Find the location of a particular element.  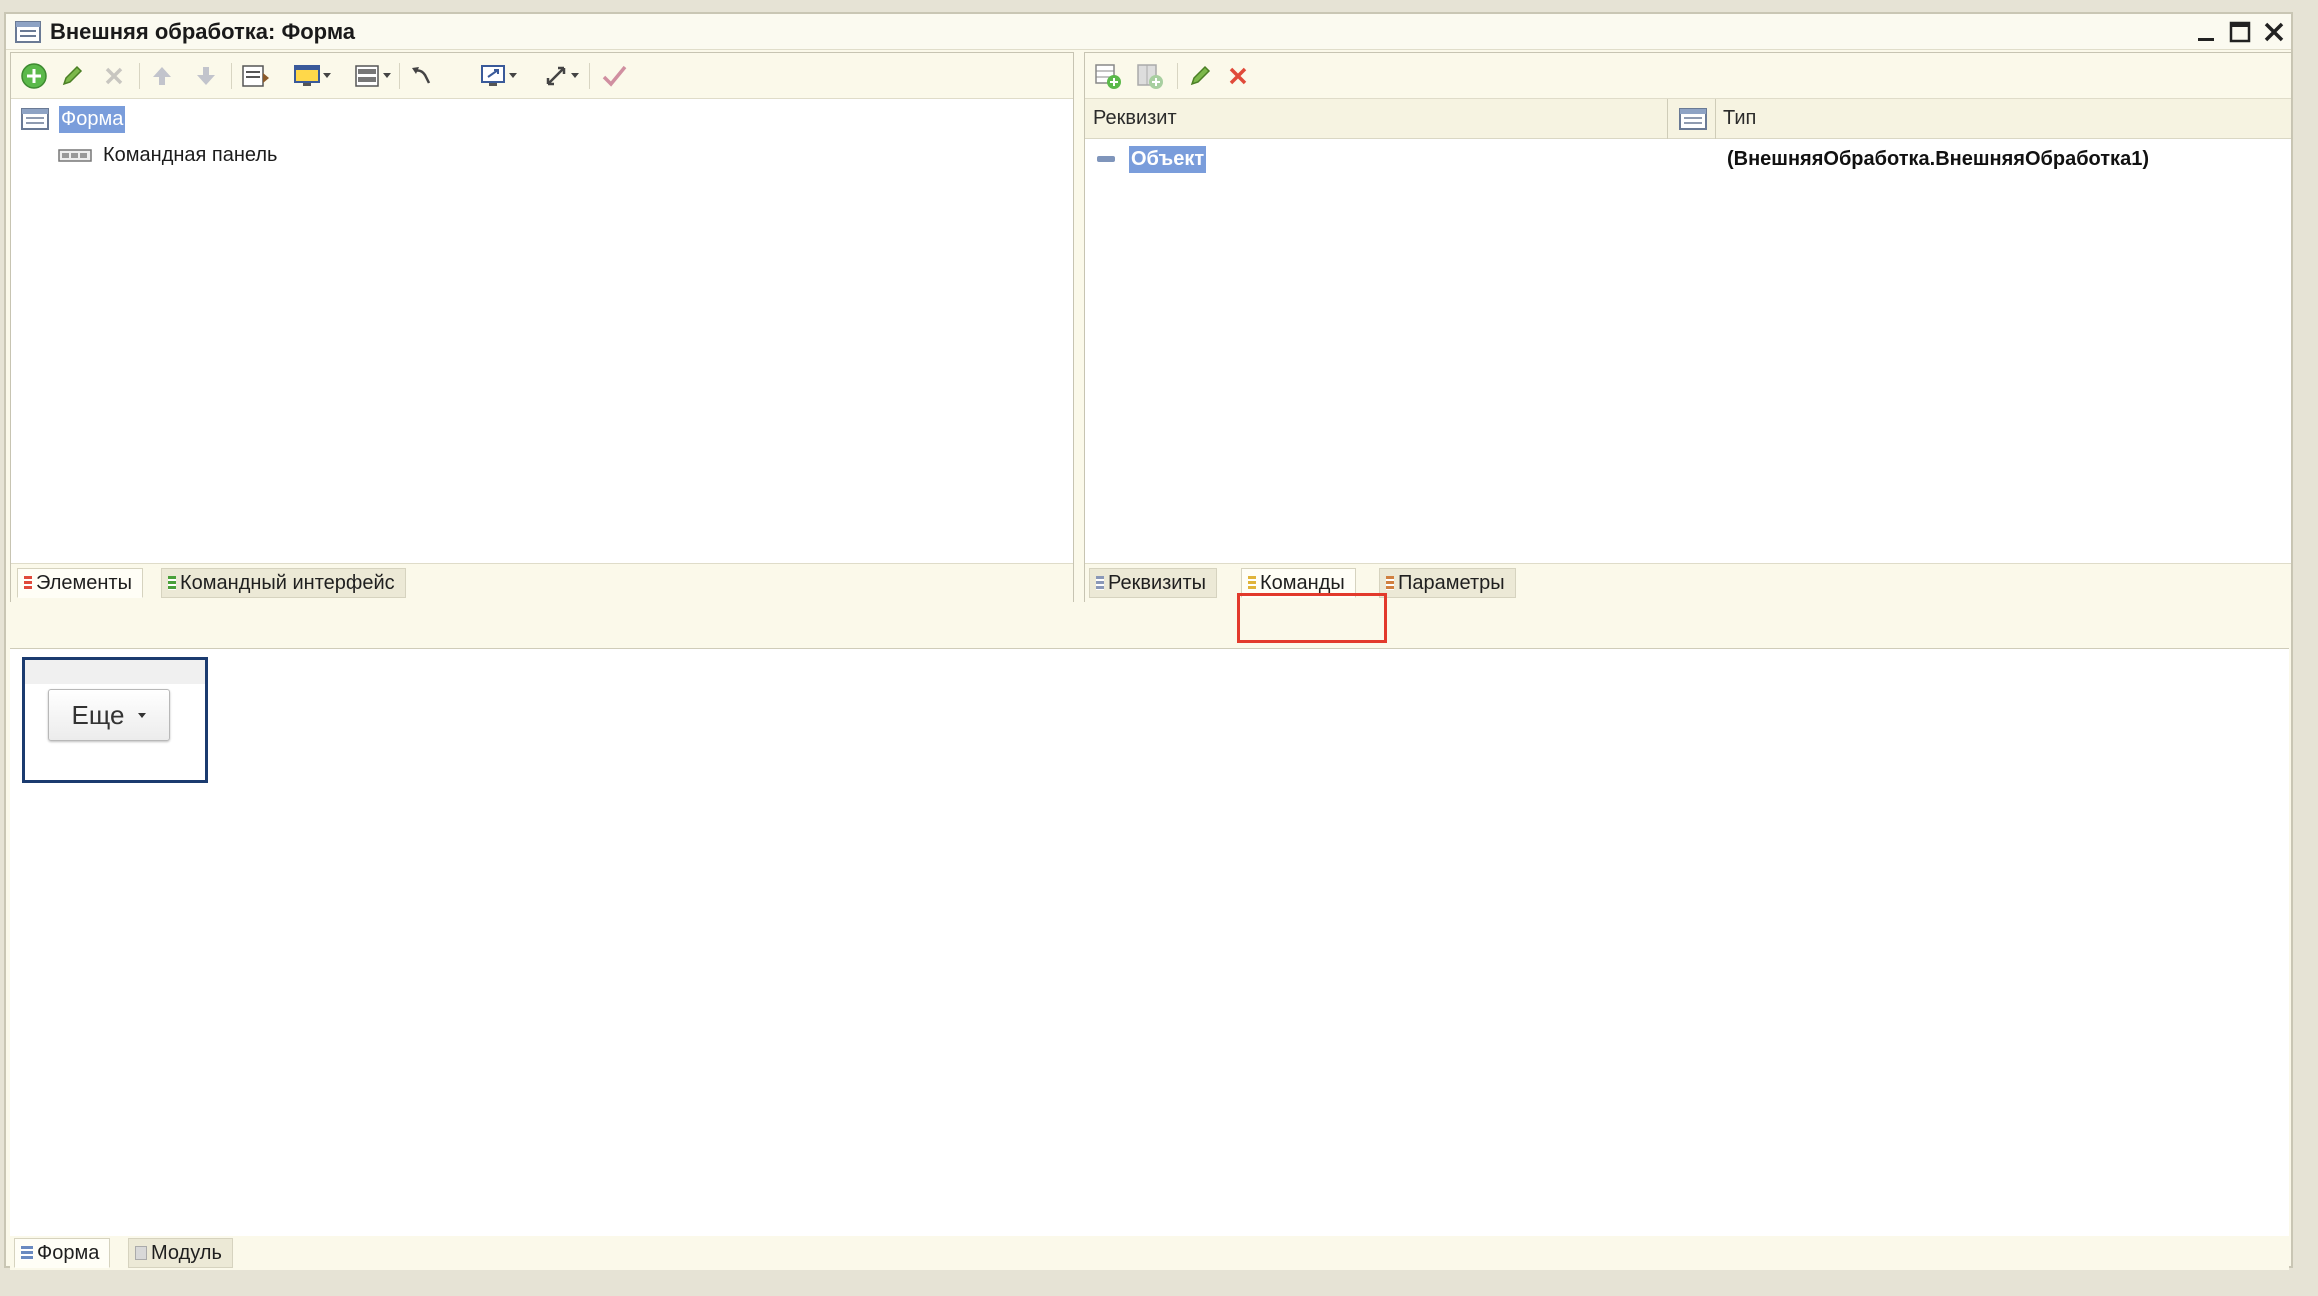

add-column-icon is located at coordinates (1150, 76).